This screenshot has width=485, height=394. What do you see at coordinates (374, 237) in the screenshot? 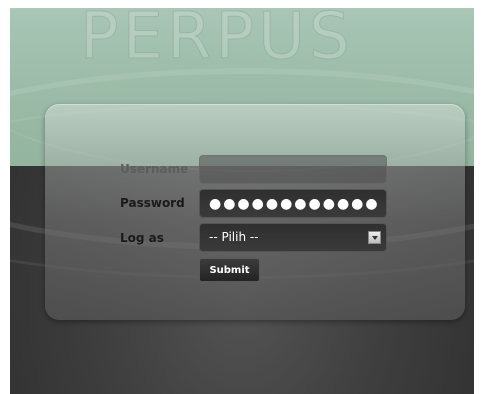
I see `dropdown-arrow-icon` at bounding box center [374, 237].